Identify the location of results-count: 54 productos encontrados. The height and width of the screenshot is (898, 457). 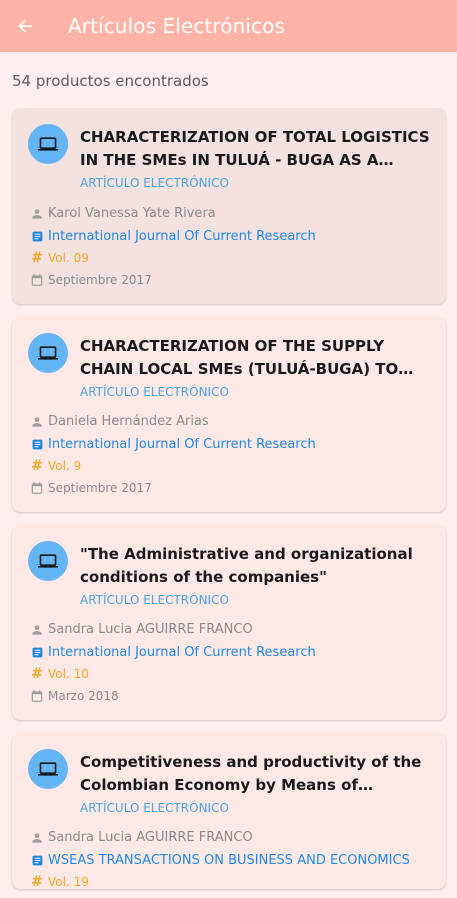
(110, 81).